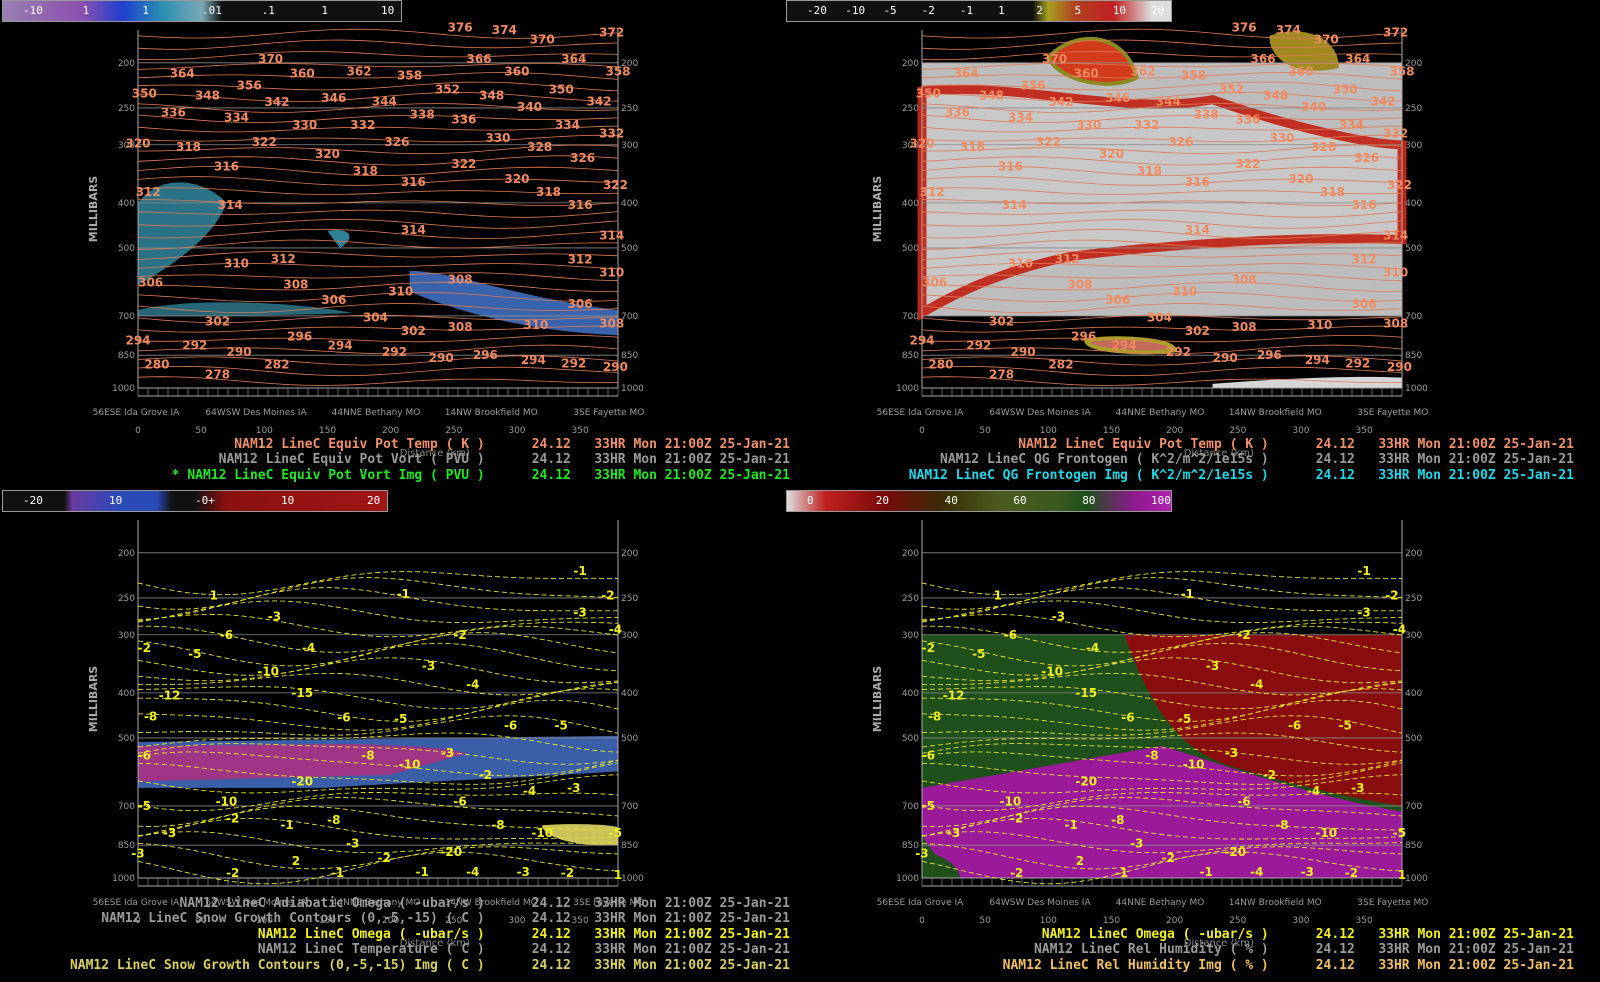 The height and width of the screenshot is (982, 1600). I want to click on theta-e-contour-label: 360, so click(302, 74).